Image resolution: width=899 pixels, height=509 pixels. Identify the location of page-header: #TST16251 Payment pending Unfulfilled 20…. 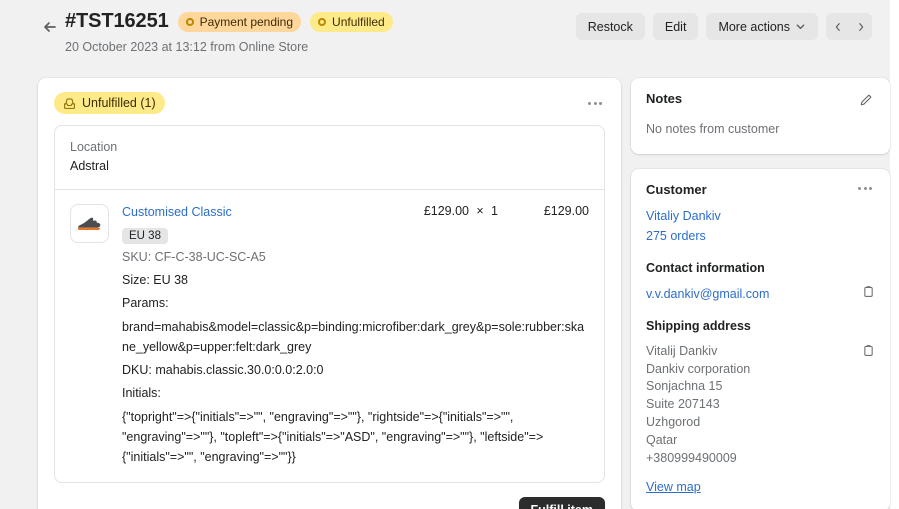
(445, 33).